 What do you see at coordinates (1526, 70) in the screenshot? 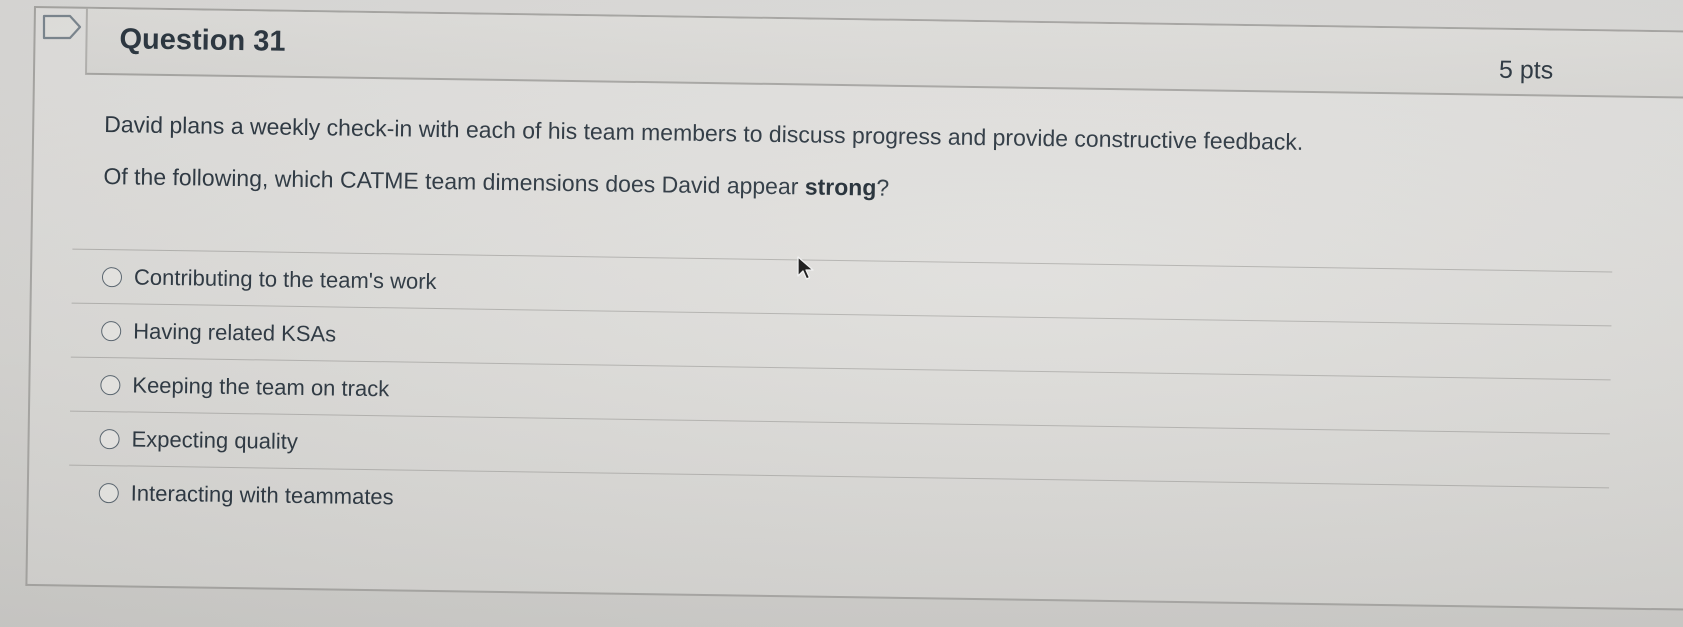
I see `question-points: 5 pts` at bounding box center [1526, 70].